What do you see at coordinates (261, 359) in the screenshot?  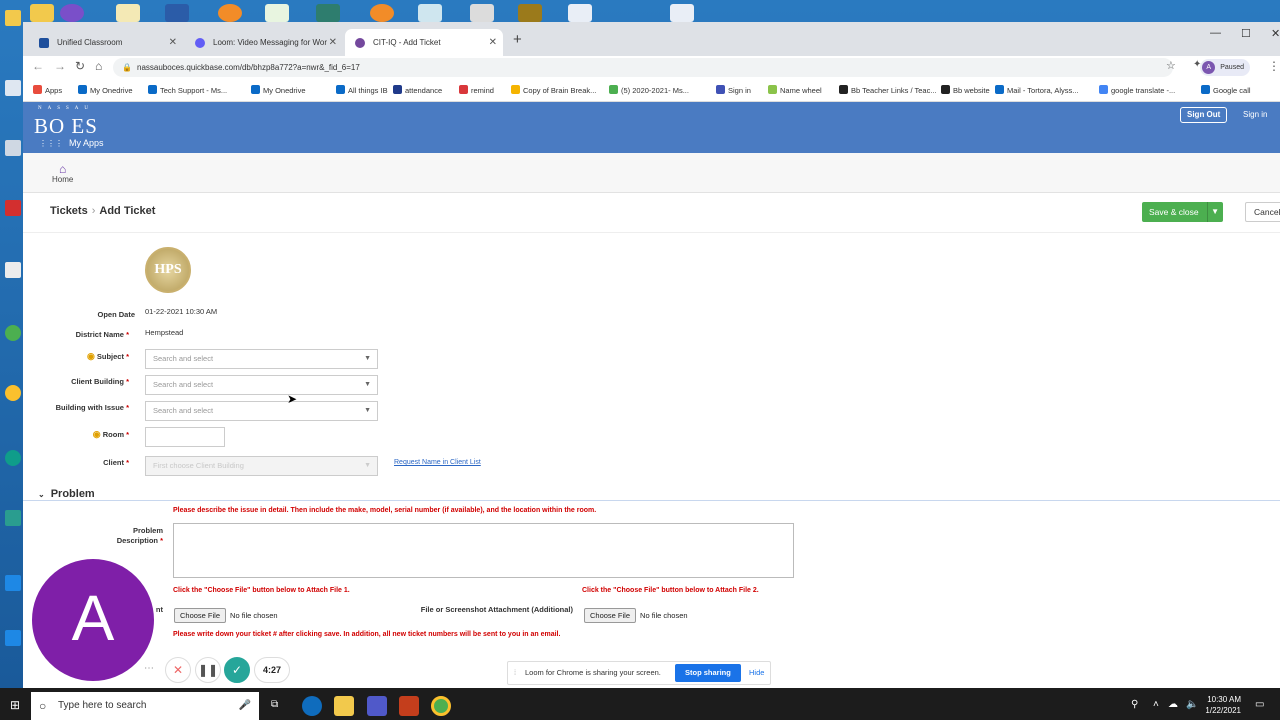 I see `subject-select: Search and select ▼` at bounding box center [261, 359].